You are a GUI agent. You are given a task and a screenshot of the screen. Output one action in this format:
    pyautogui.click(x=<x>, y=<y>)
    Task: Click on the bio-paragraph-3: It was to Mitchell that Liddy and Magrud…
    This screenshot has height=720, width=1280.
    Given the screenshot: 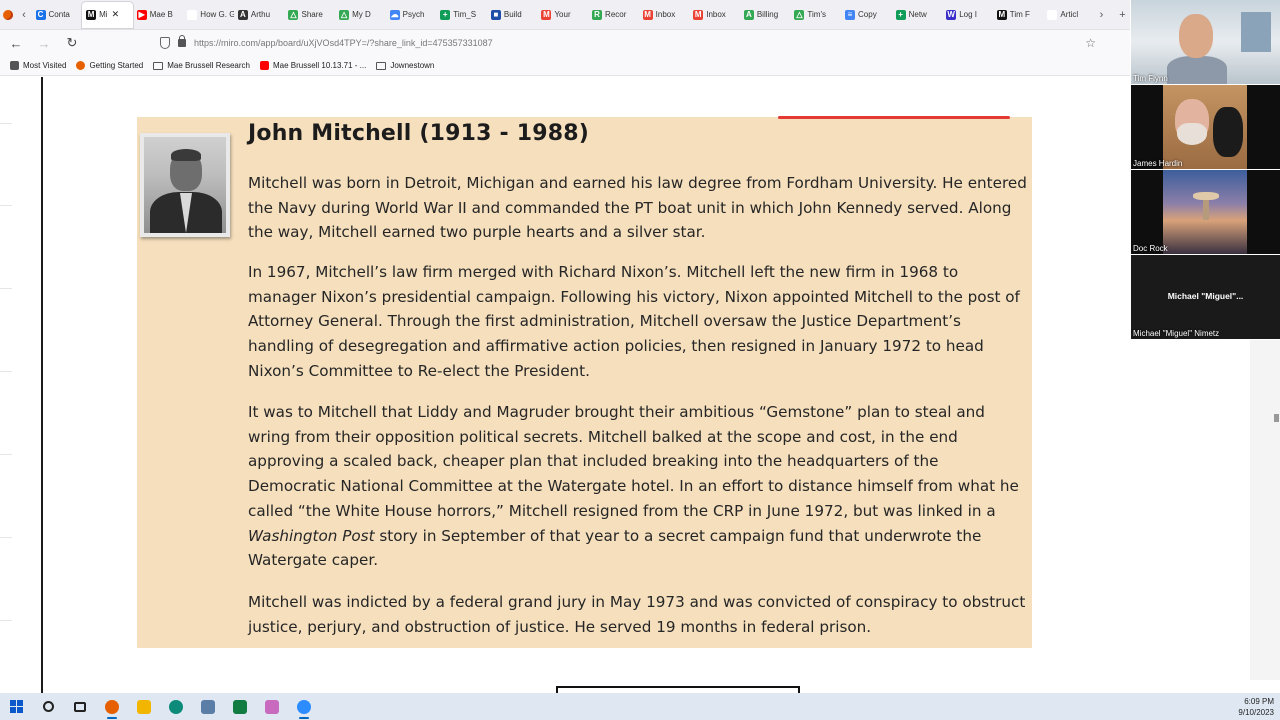 What is the action you would take?
    pyautogui.click(x=638, y=486)
    